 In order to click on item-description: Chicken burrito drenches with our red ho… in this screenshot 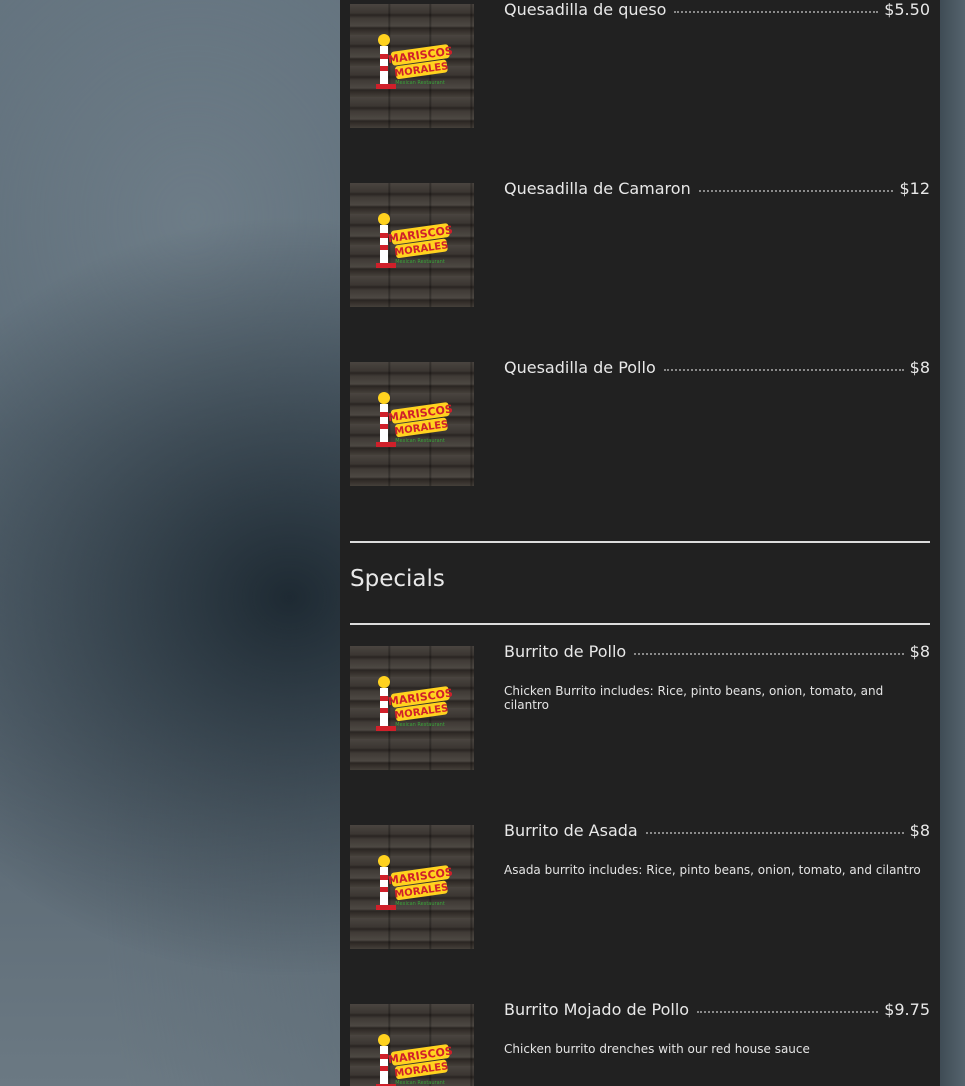, I will do `click(657, 1049)`.